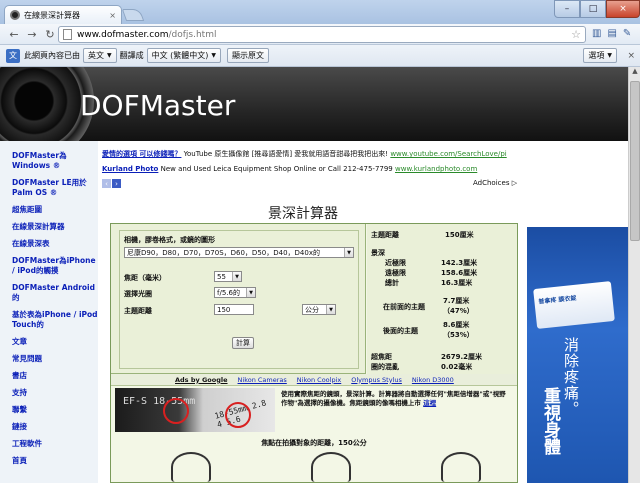 Image resolution: width=640 pixels, height=483 pixels. What do you see at coordinates (248, 55) in the screenshot?
I see `show-original-button: 顯示原文` at bounding box center [248, 55].